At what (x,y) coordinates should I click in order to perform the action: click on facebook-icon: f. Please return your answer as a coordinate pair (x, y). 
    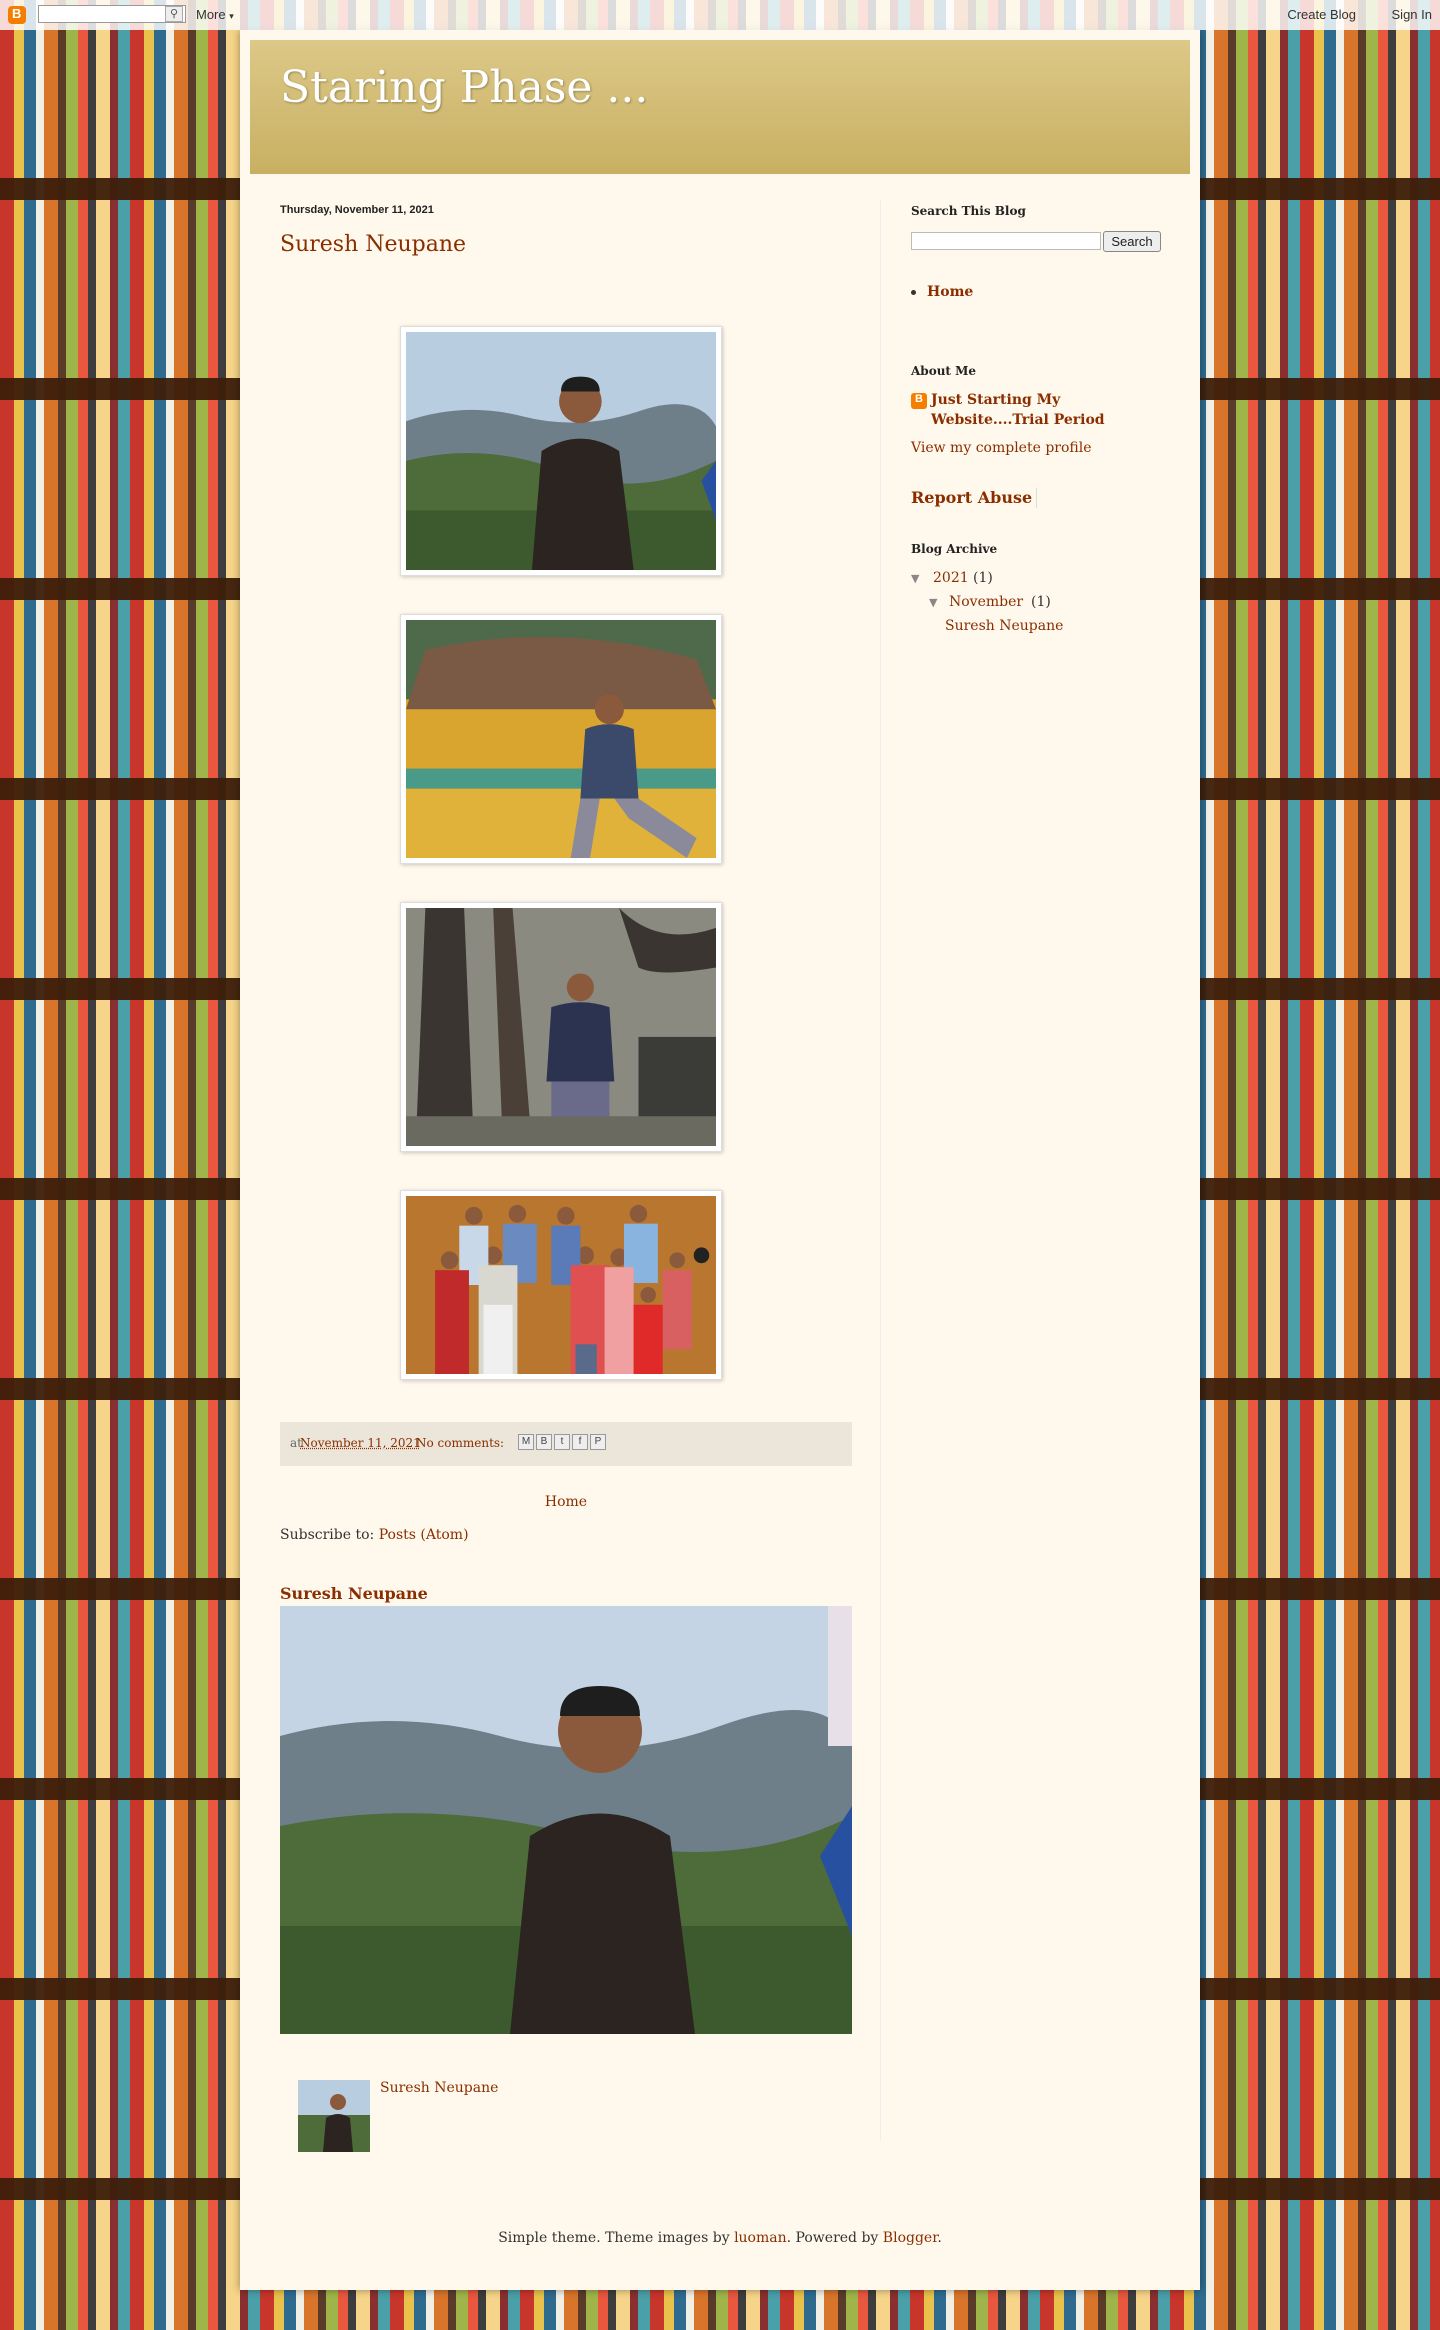
    Looking at the image, I should click on (580, 1442).